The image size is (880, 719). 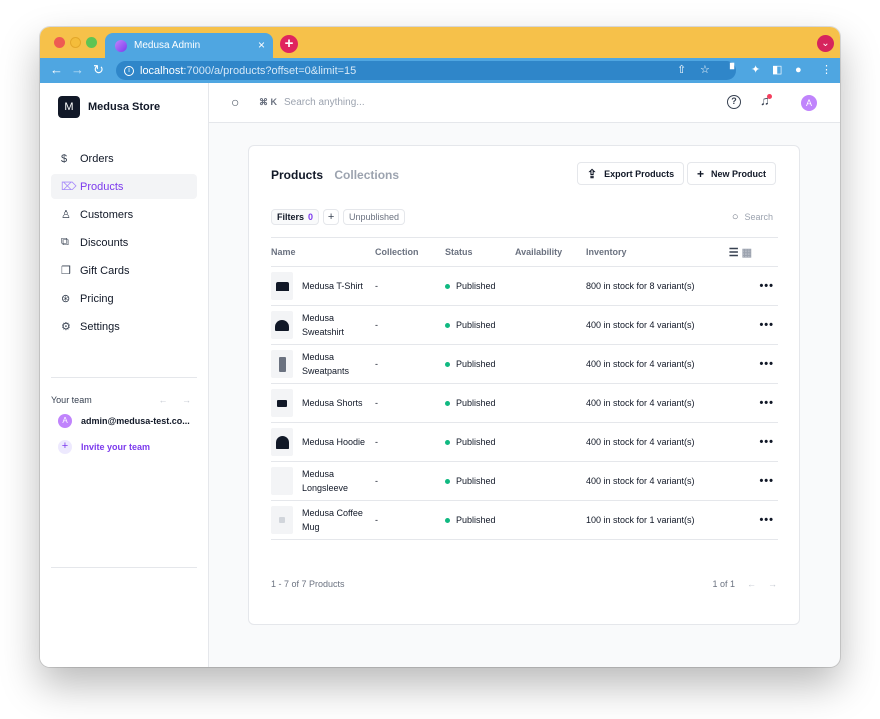 I want to click on saved-filter-unpublished: Unpublished, so click(x=374, y=217).